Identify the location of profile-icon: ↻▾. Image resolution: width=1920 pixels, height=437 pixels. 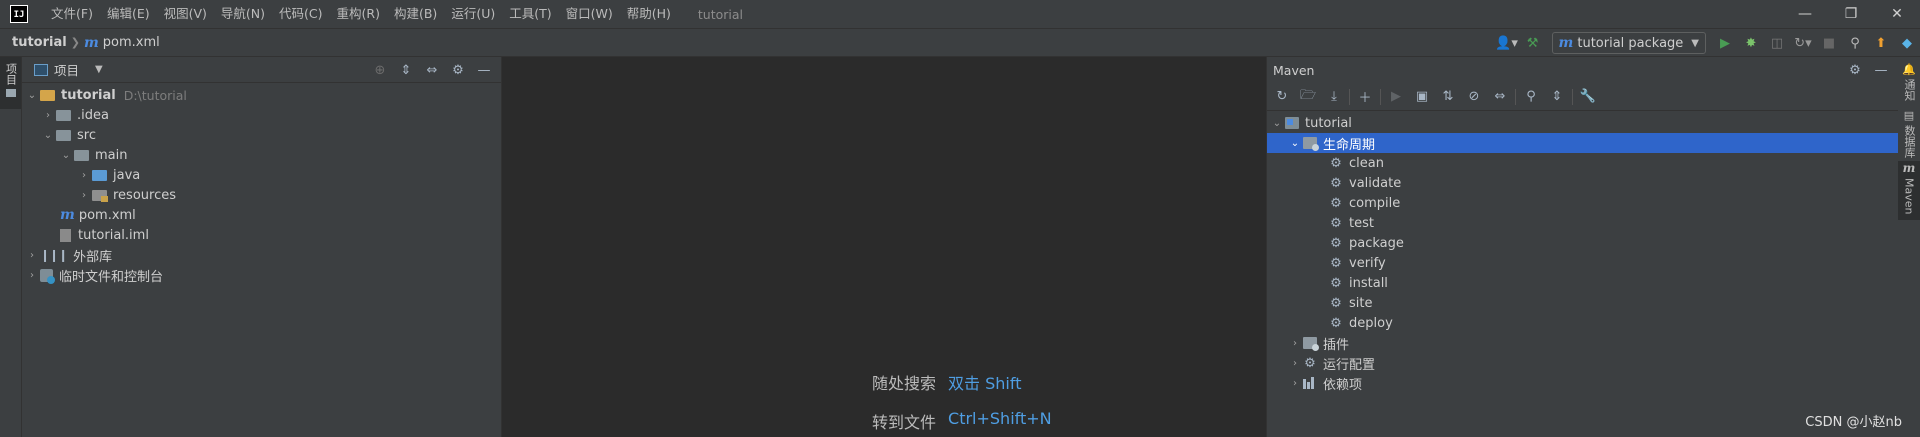
(1803, 43).